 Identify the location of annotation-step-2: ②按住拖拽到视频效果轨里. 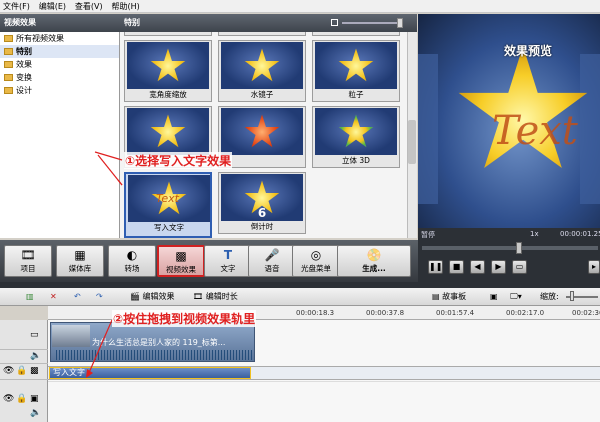
(184, 318).